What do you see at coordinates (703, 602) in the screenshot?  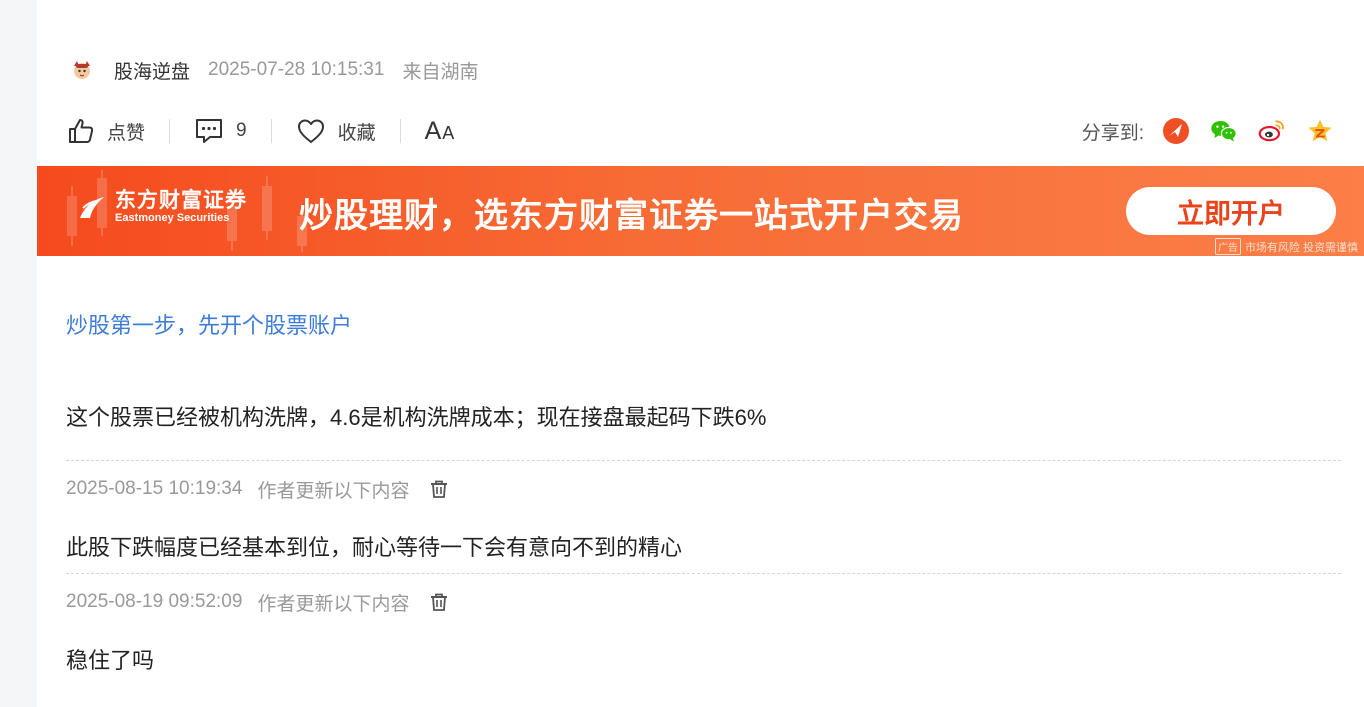 I see `update-meta: 2025-08-19 09:52:09 作者更新以下内容` at bounding box center [703, 602].